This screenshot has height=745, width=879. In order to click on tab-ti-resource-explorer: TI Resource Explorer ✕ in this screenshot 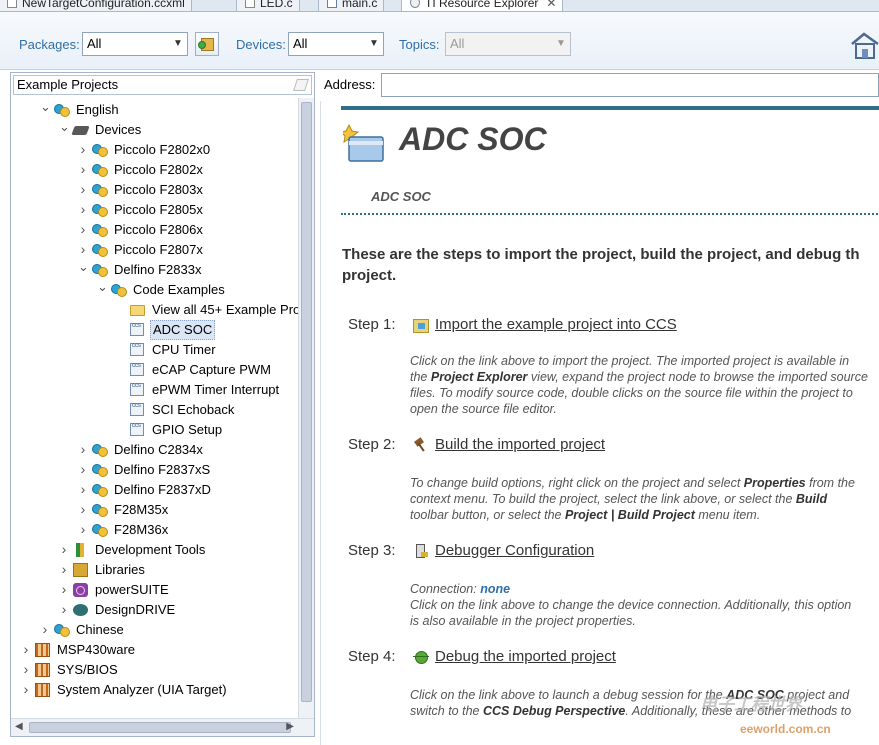, I will do `click(482, 5)`.